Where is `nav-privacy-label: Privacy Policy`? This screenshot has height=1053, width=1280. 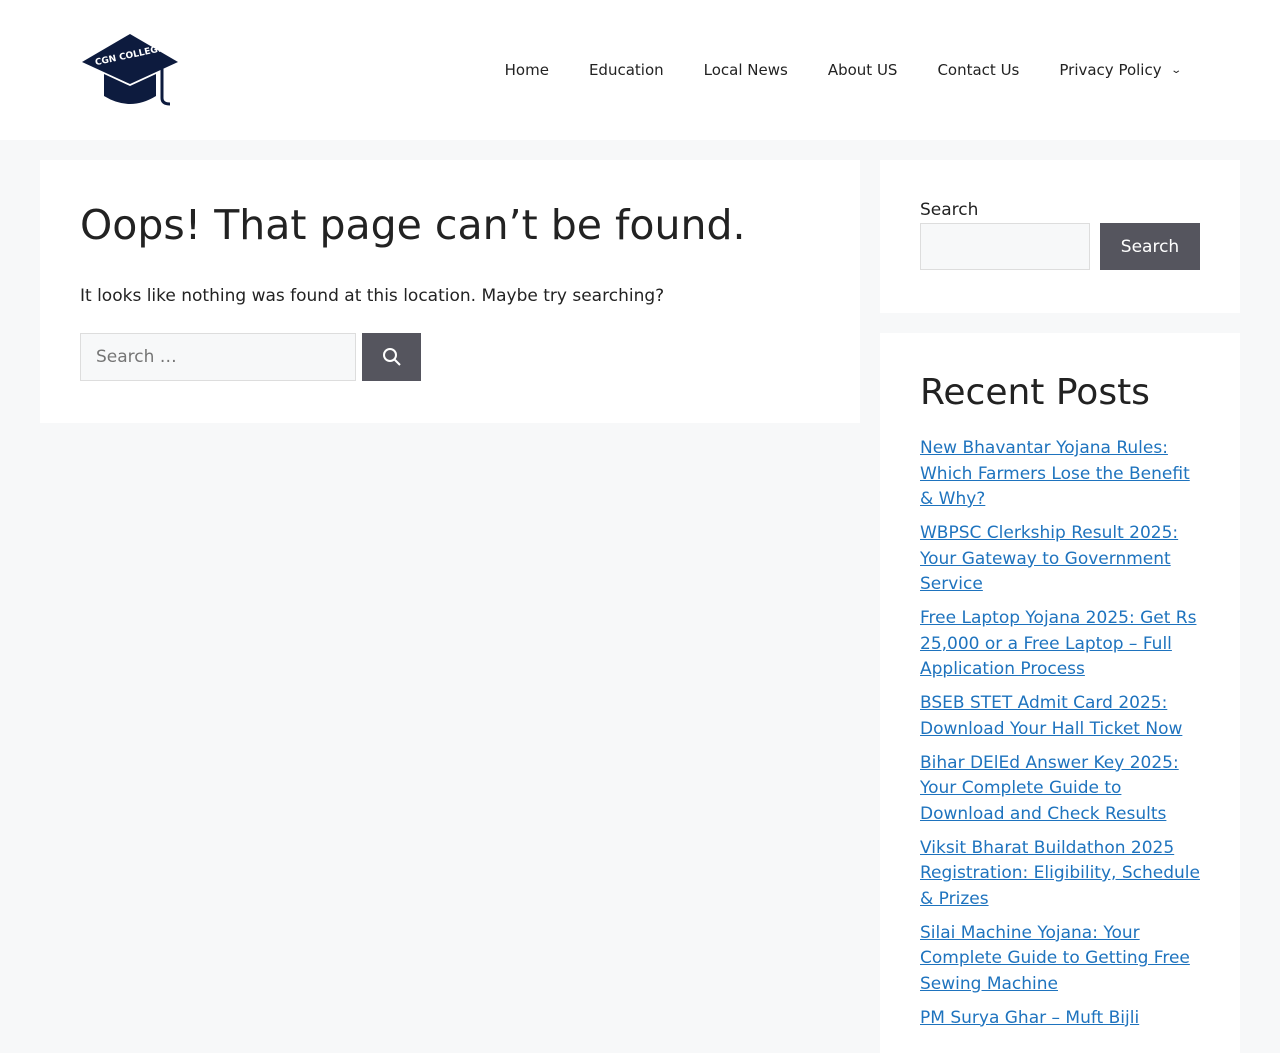 nav-privacy-label: Privacy Policy is located at coordinates (1110, 70).